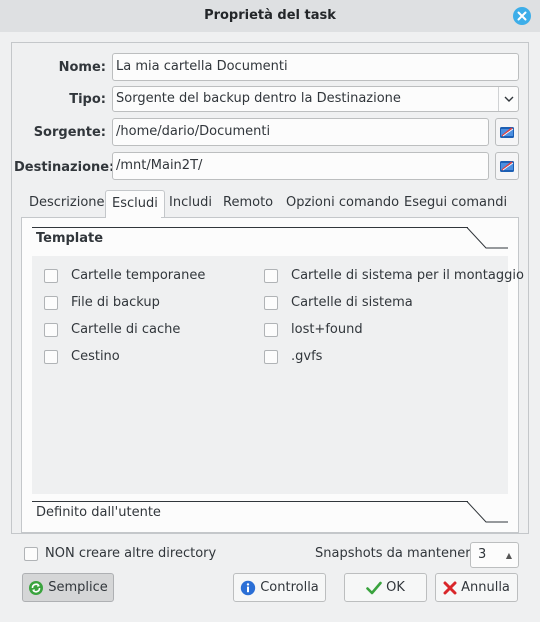 This screenshot has width=540, height=622. Describe the element at coordinates (508, 99) in the screenshot. I see `chevron-down-icon` at that location.